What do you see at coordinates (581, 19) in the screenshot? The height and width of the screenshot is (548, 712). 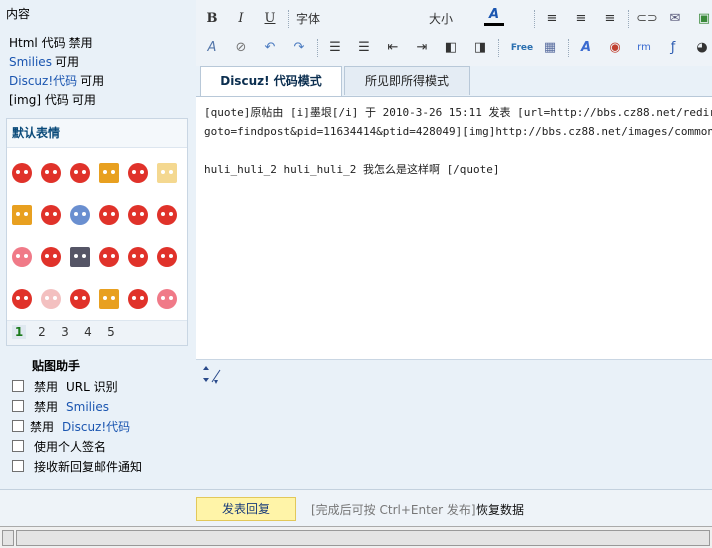 I see `align-center-icon: ≡` at bounding box center [581, 19].